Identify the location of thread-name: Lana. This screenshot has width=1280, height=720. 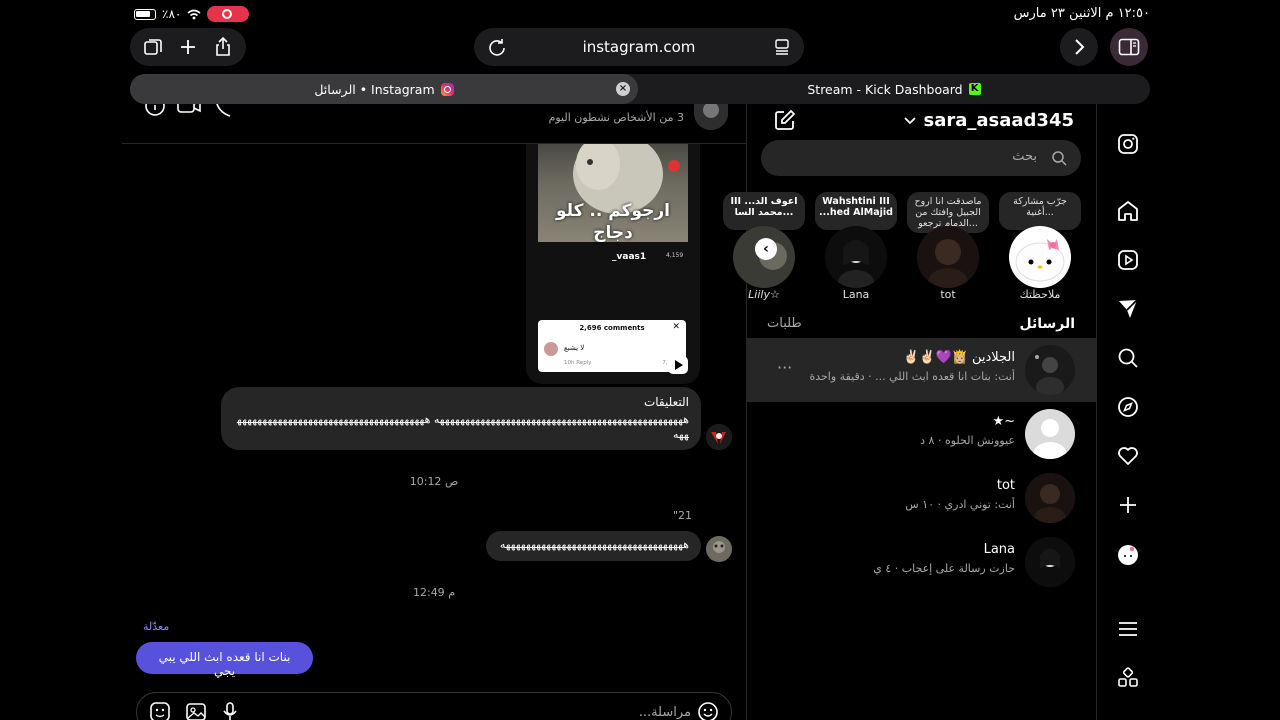
(999, 549).